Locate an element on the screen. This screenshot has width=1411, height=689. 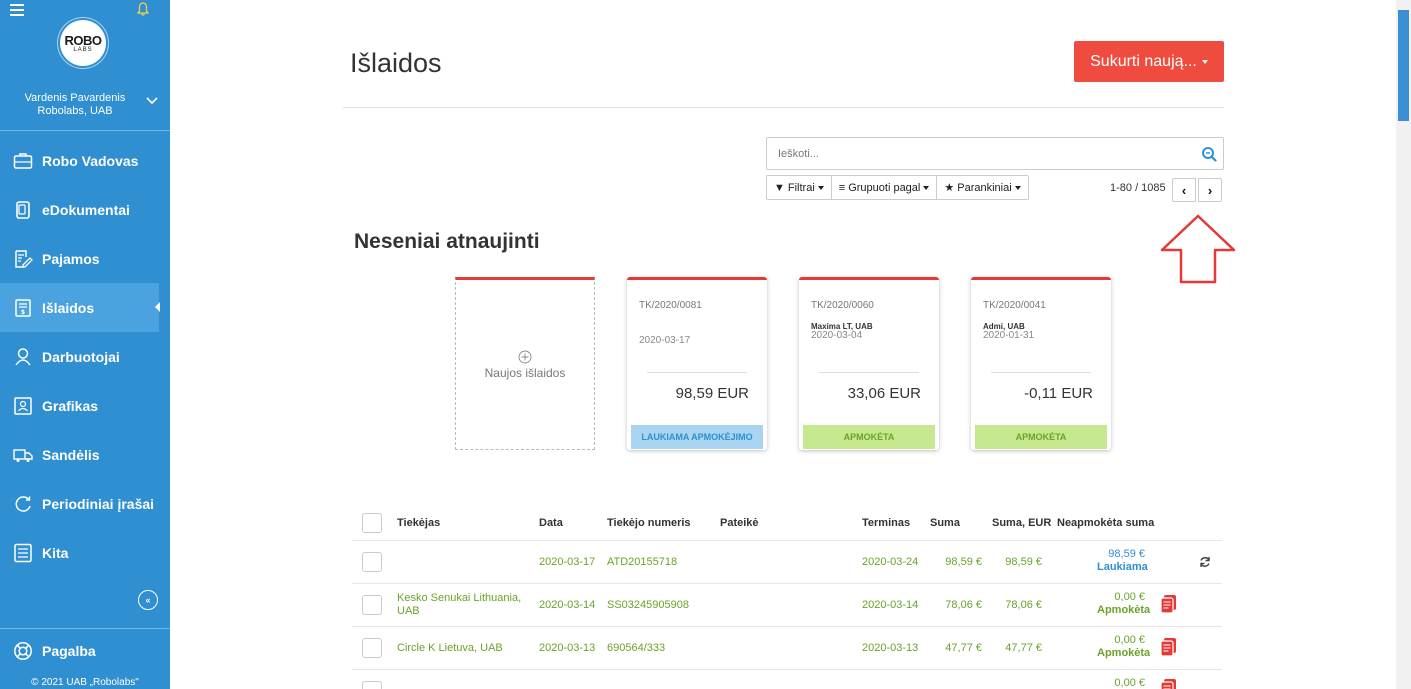
expense-doc-icon: $ is located at coordinates (23, 307).